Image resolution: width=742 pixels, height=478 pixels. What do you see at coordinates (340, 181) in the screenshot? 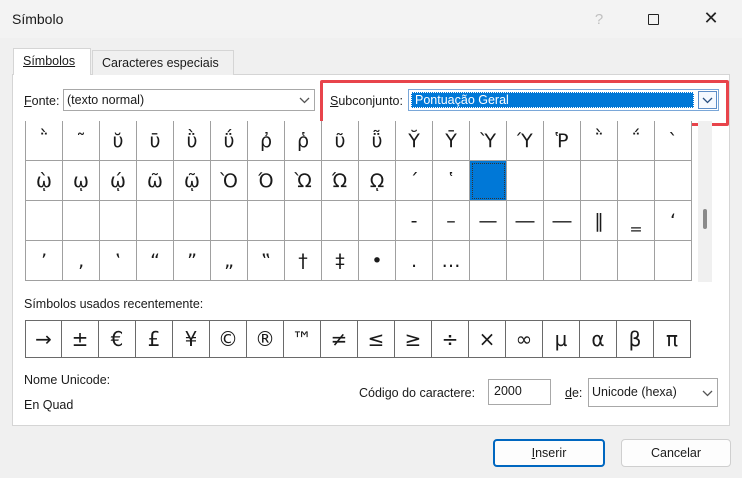
I see `symbol-cell: Ώ` at bounding box center [340, 181].